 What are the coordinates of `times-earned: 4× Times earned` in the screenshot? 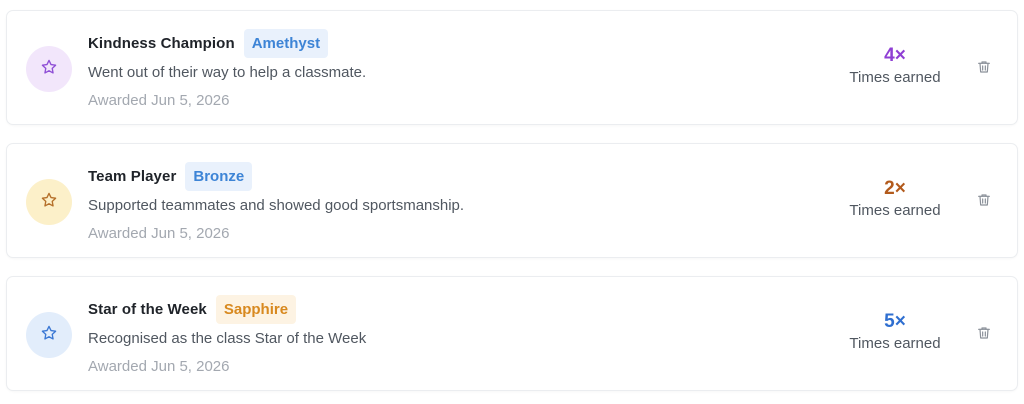 It's located at (895, 65).